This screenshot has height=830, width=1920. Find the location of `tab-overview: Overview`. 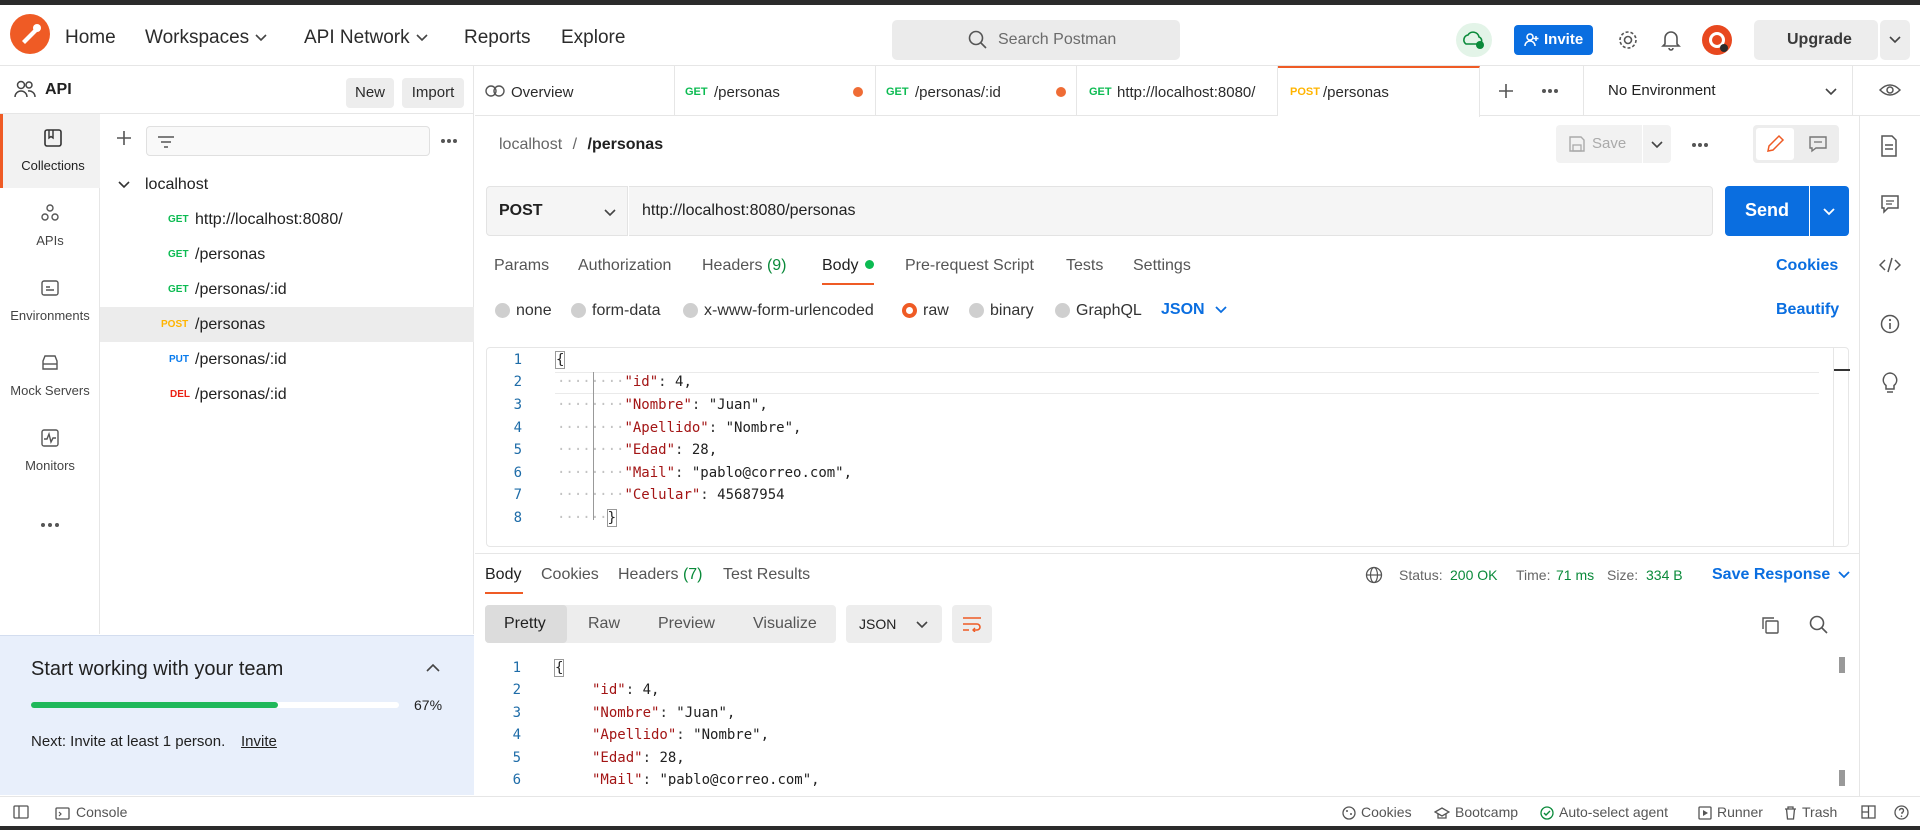

tab-overview: Overview is located at coordinates (575, 91).